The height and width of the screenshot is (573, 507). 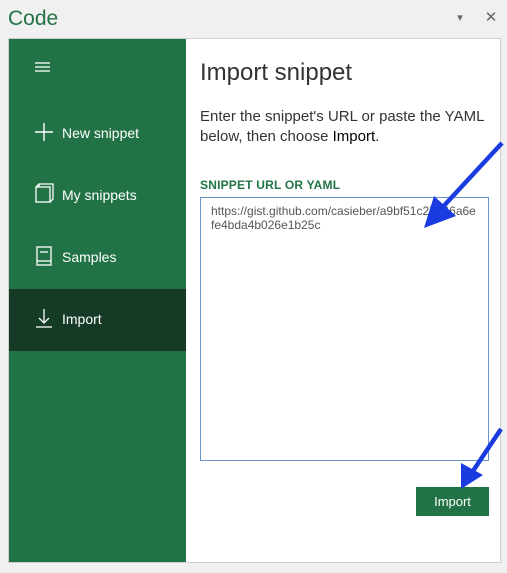 What do you see at coordinates (276, 72) in the screenshot?
I see `page-title: Import snippet` at bounding box center [276, 72].